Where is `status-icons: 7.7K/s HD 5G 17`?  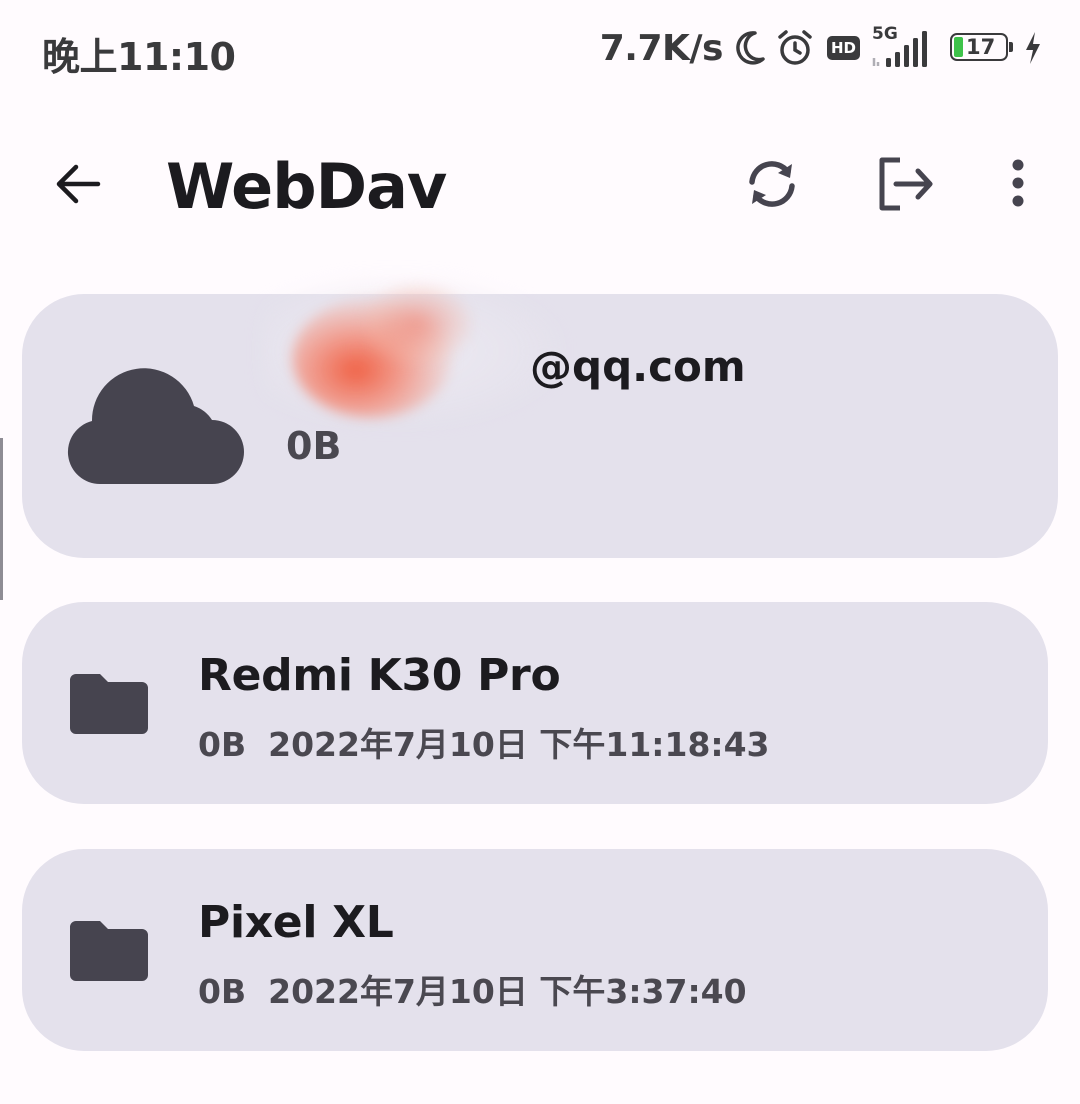
status-icons: 7.7K/s HD 5G 17 is located at coordinates (821, 48).